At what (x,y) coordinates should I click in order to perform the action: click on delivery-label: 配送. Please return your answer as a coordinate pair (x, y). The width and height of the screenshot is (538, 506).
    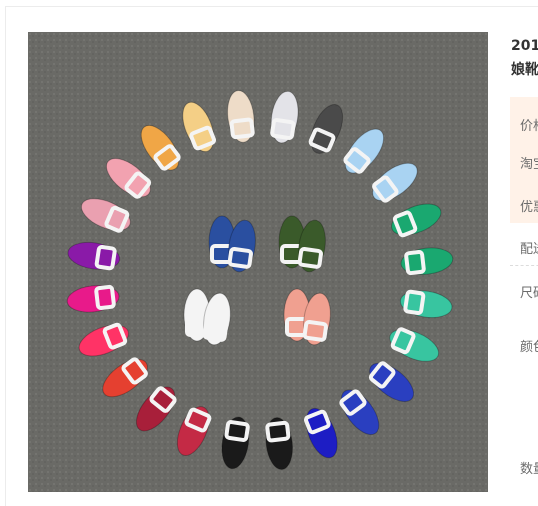
    Looking at the image, I should click on (529, 249).